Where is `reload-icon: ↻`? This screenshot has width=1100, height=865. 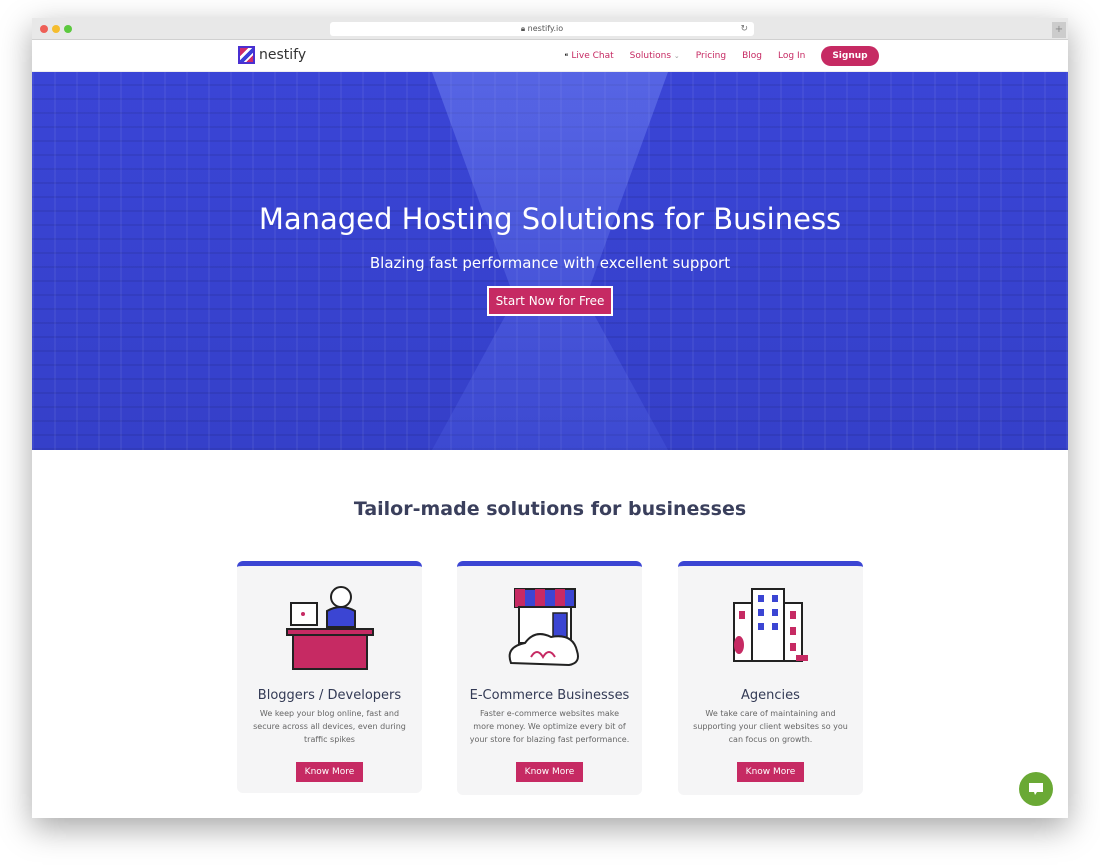
reload-icon: ↻ is located at coordinates (744, 29).